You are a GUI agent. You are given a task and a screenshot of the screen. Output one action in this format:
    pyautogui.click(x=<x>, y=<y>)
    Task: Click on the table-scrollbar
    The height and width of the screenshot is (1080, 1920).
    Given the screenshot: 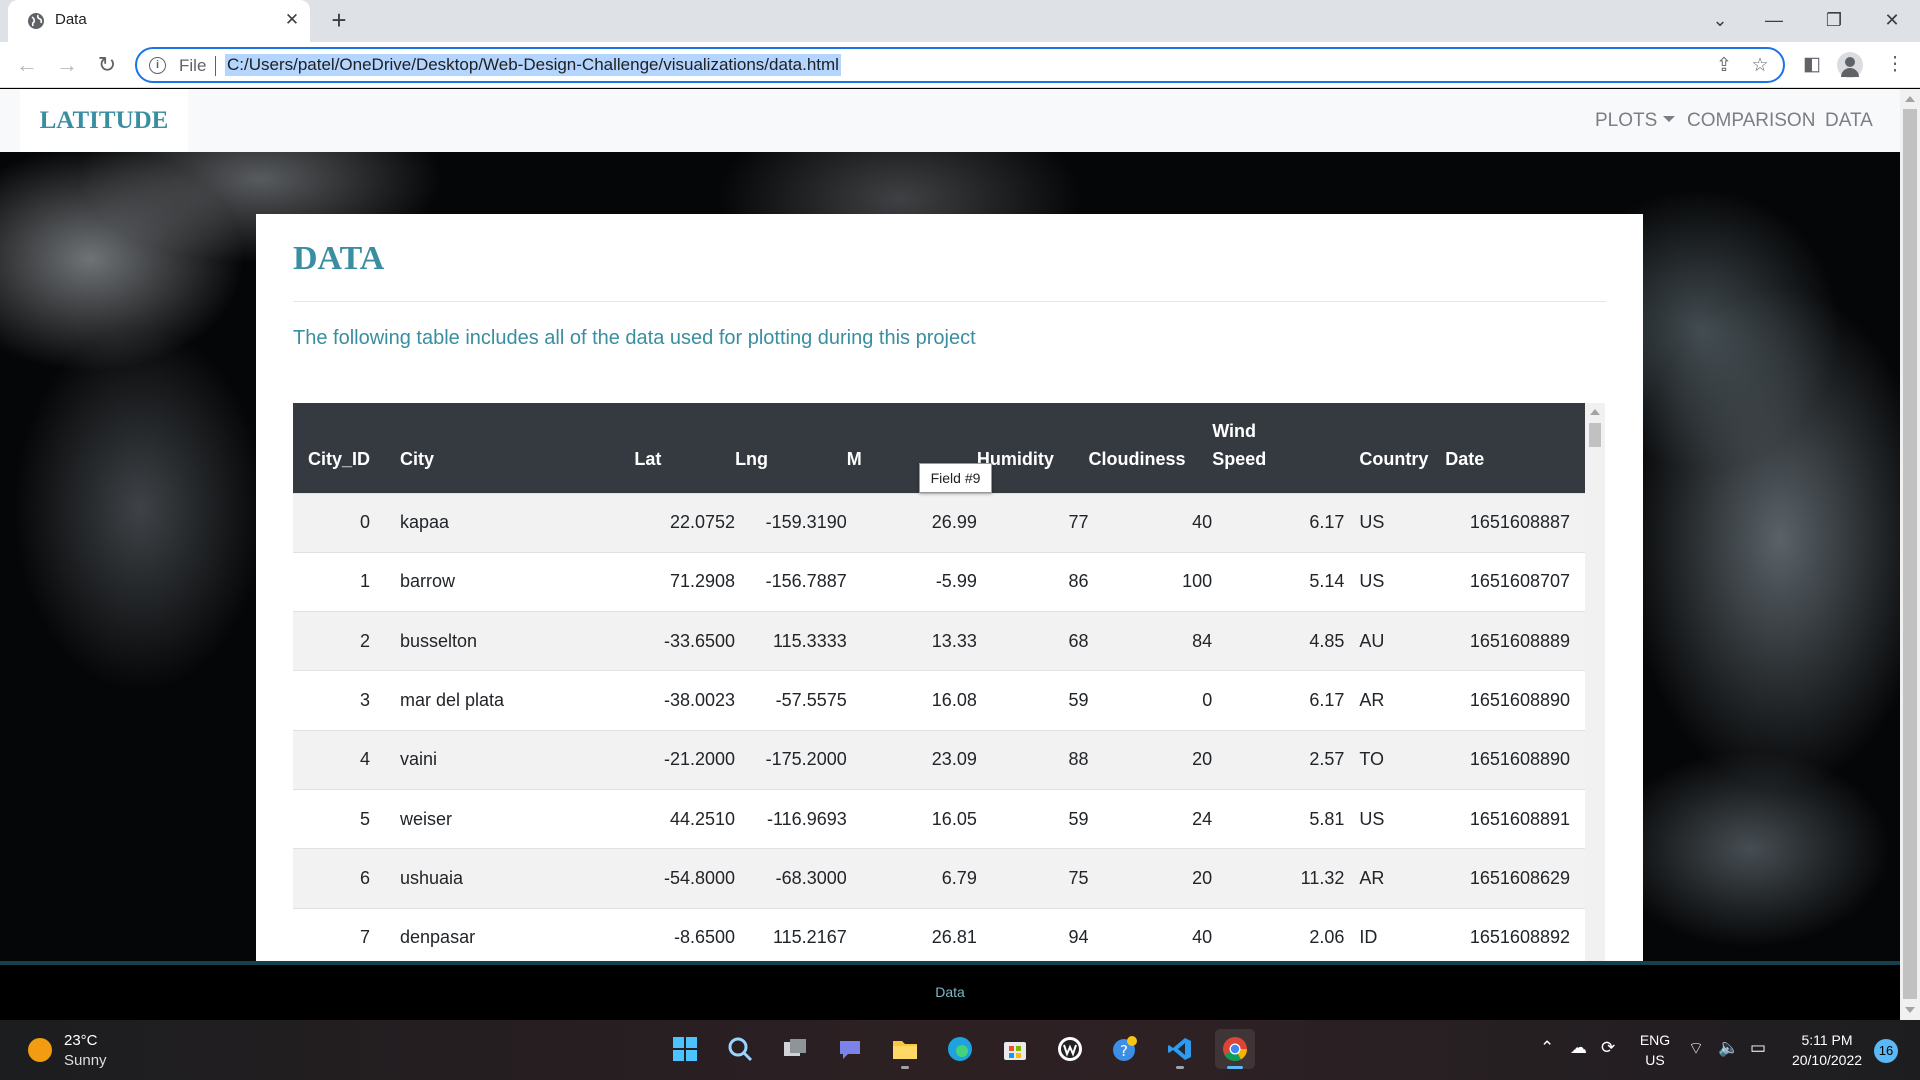 What is the action you would take?
    pyautogui.click(x=1595, y=682)
    